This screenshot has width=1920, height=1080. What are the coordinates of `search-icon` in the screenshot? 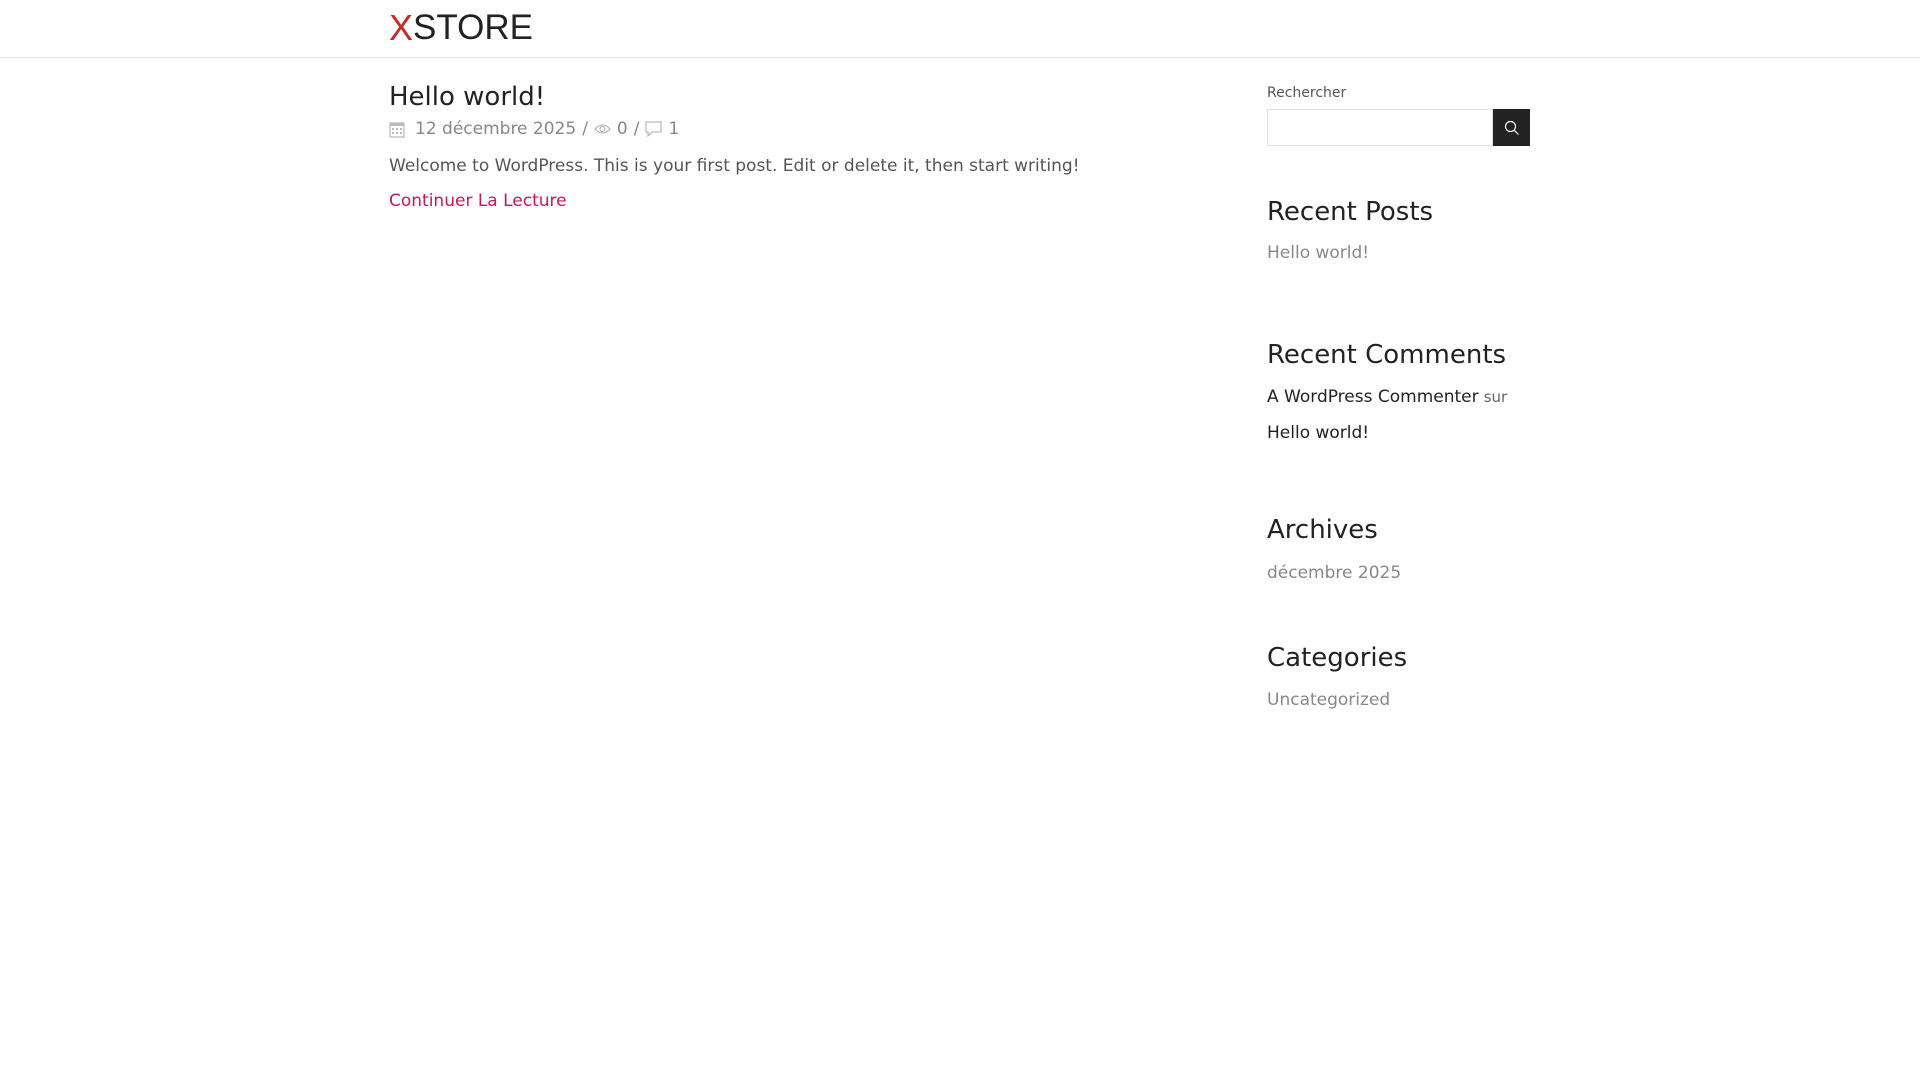 It's located at (1511, 127).